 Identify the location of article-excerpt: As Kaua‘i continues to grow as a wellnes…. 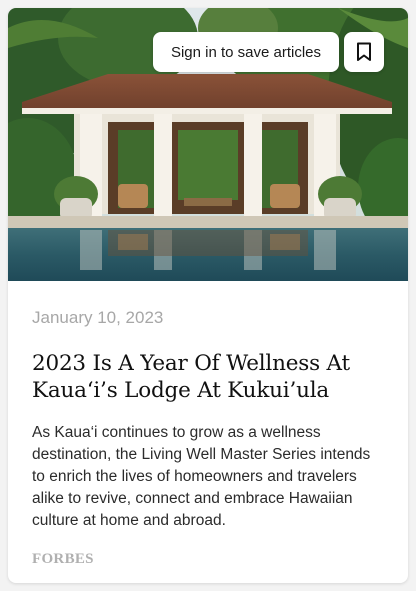
(201, 476).